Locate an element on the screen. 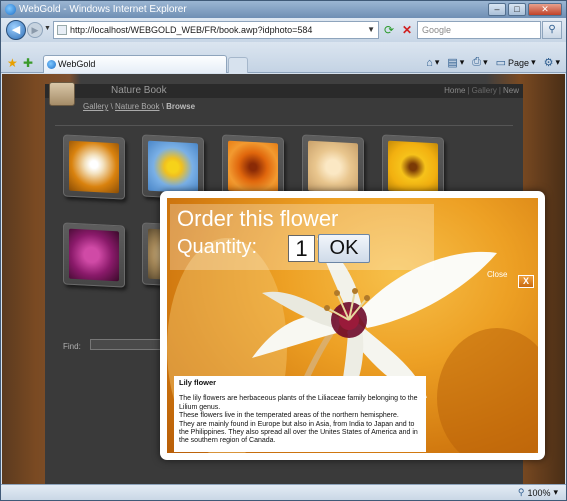 The width and height of the screenshot is (567, 501). site-nav: Home | Gallery | New is located at coordinates (481, 90).